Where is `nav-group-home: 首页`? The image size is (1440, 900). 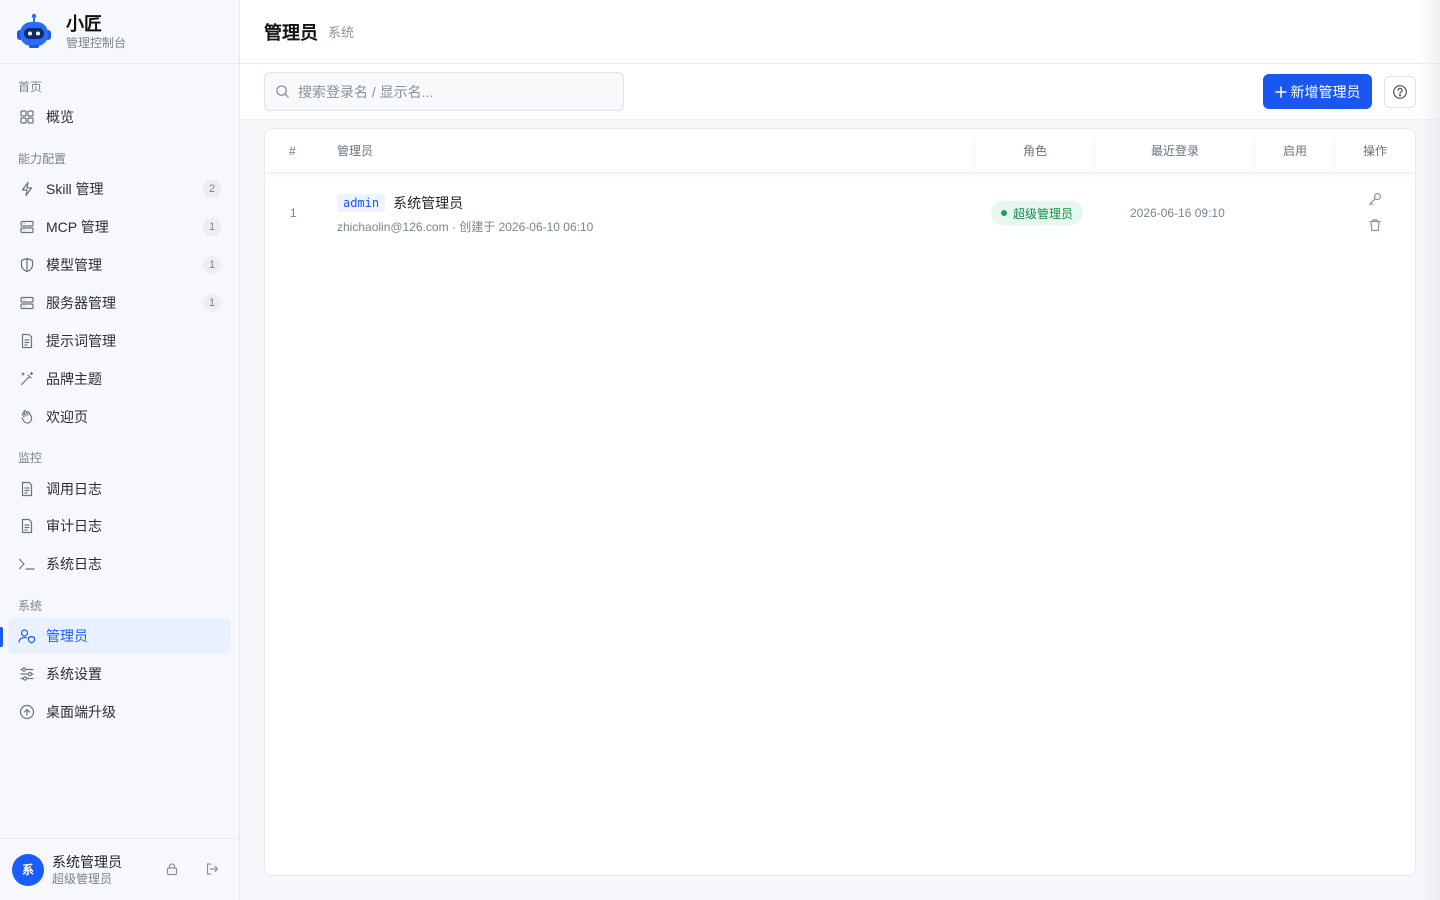
nav-group-home: 首页 is located at coordinates (30, 87).